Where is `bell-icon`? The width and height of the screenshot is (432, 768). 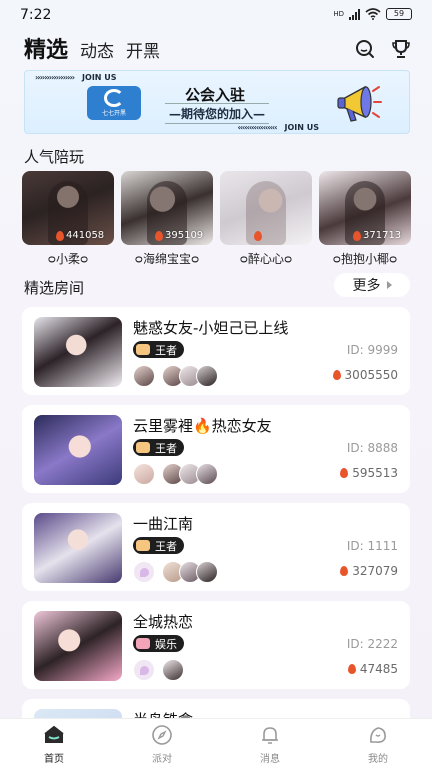
bell-icon is located at coordinates (270, 735).